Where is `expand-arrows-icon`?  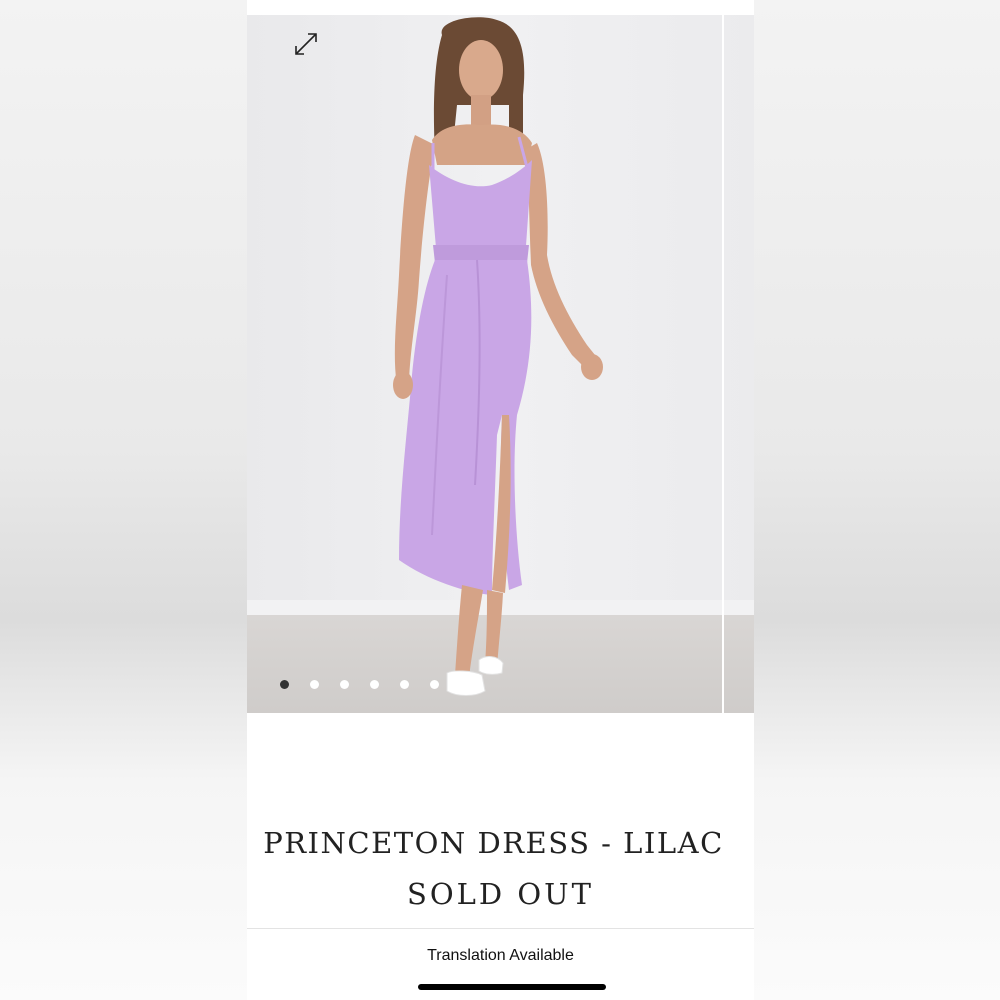
expand-arrows-icon is located at coordinates (306, 44).